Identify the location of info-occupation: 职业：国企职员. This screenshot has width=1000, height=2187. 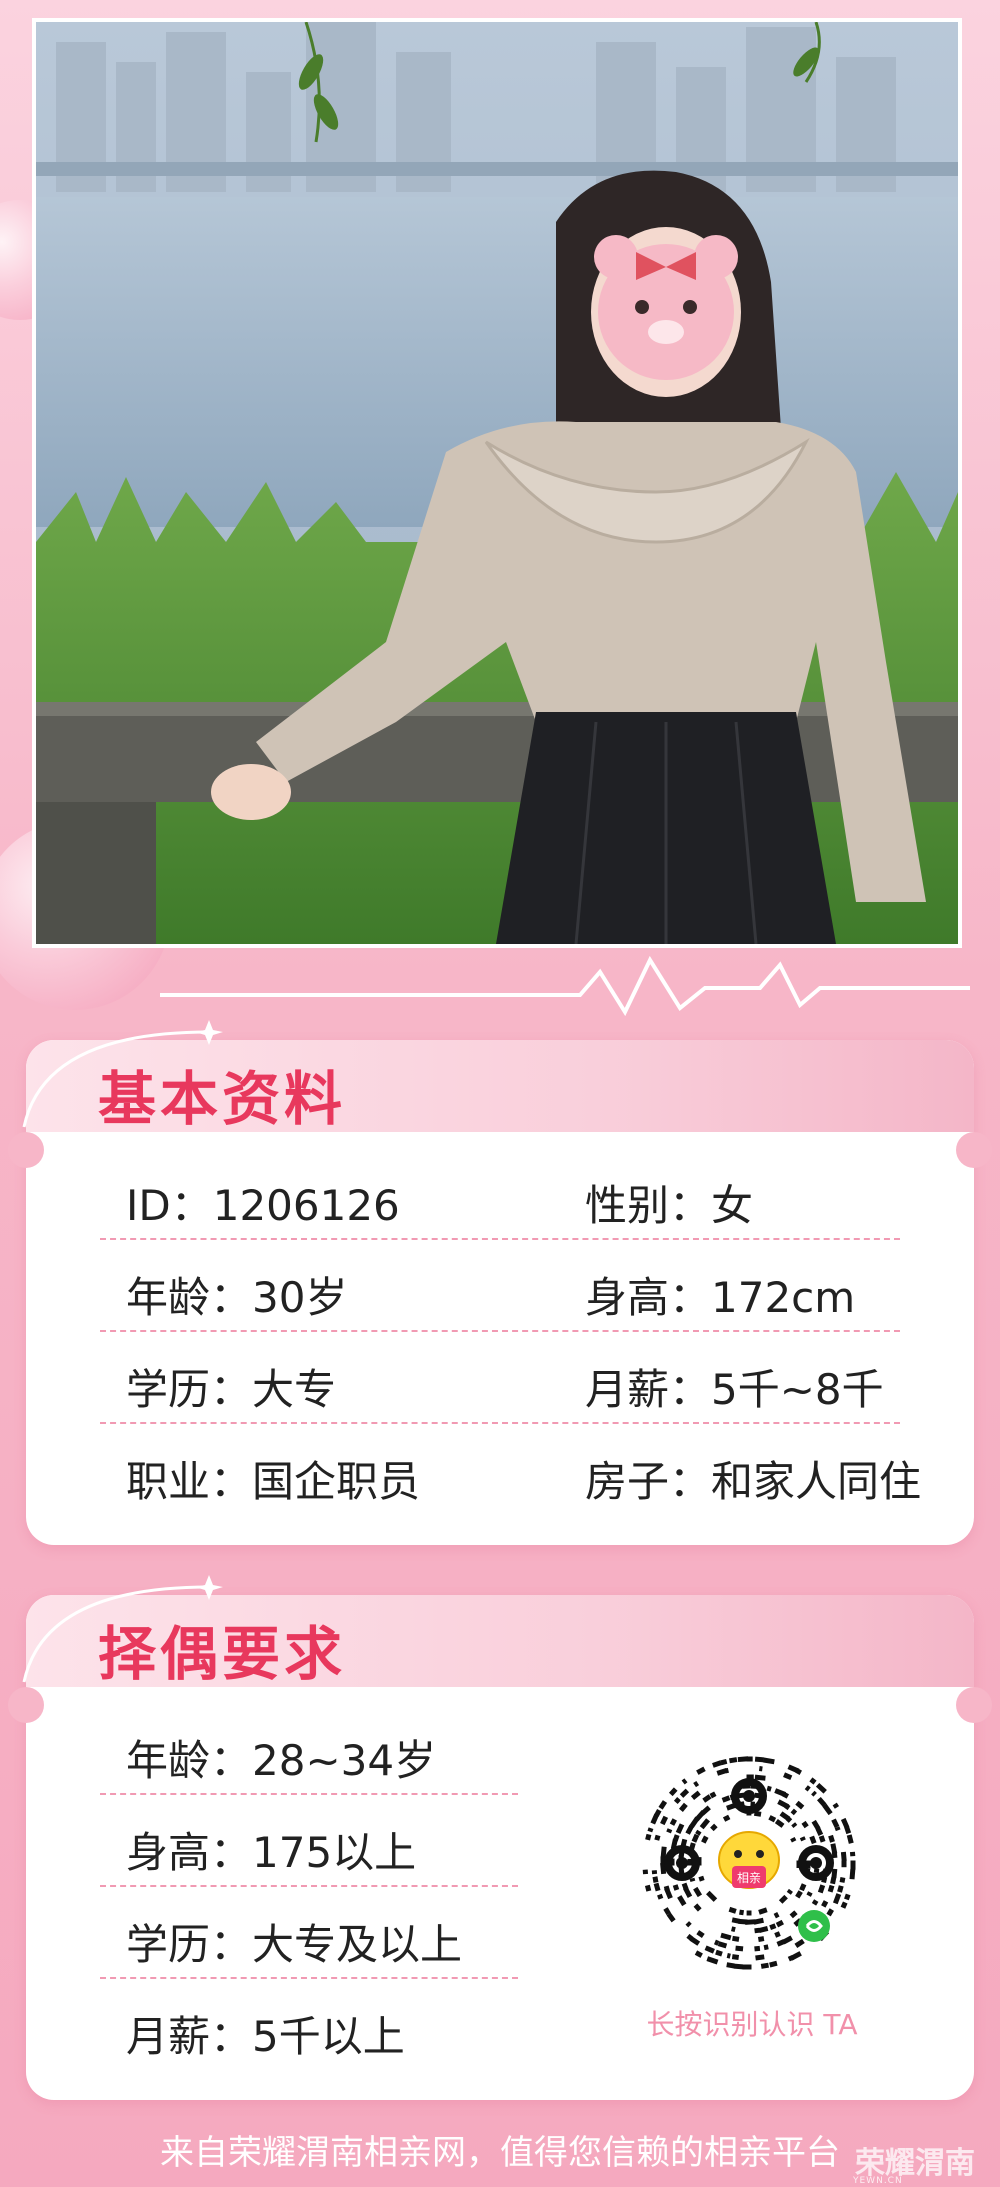
(273, 1481).